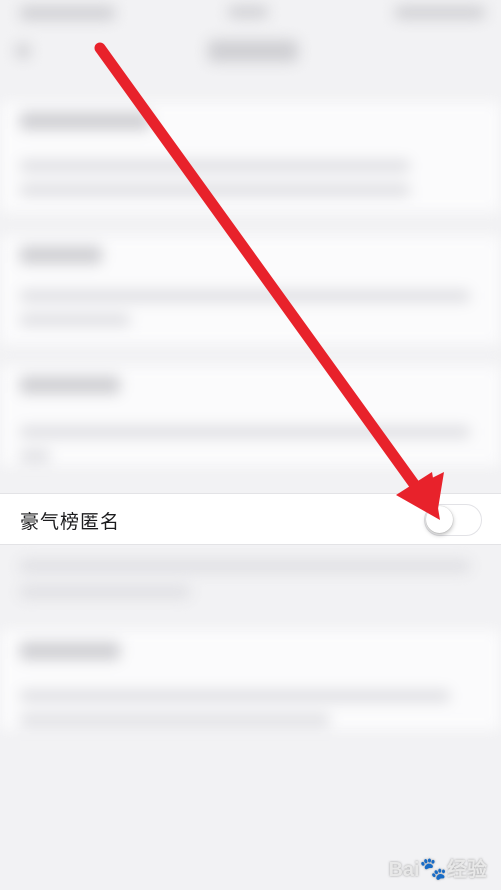  What do you see at coordinates (67, 13) in the screenshot?
I see `status-bar-time` at bounding box center [67, 13].